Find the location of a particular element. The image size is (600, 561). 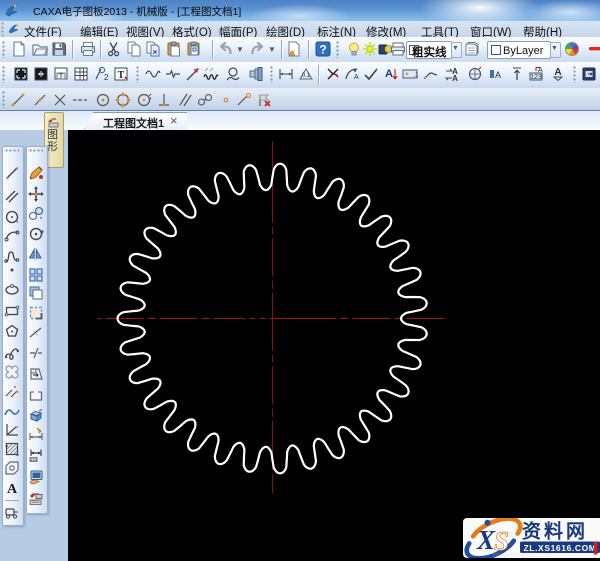

svg-text: www.t.xs1616.com is located at coordinates (522, 555).